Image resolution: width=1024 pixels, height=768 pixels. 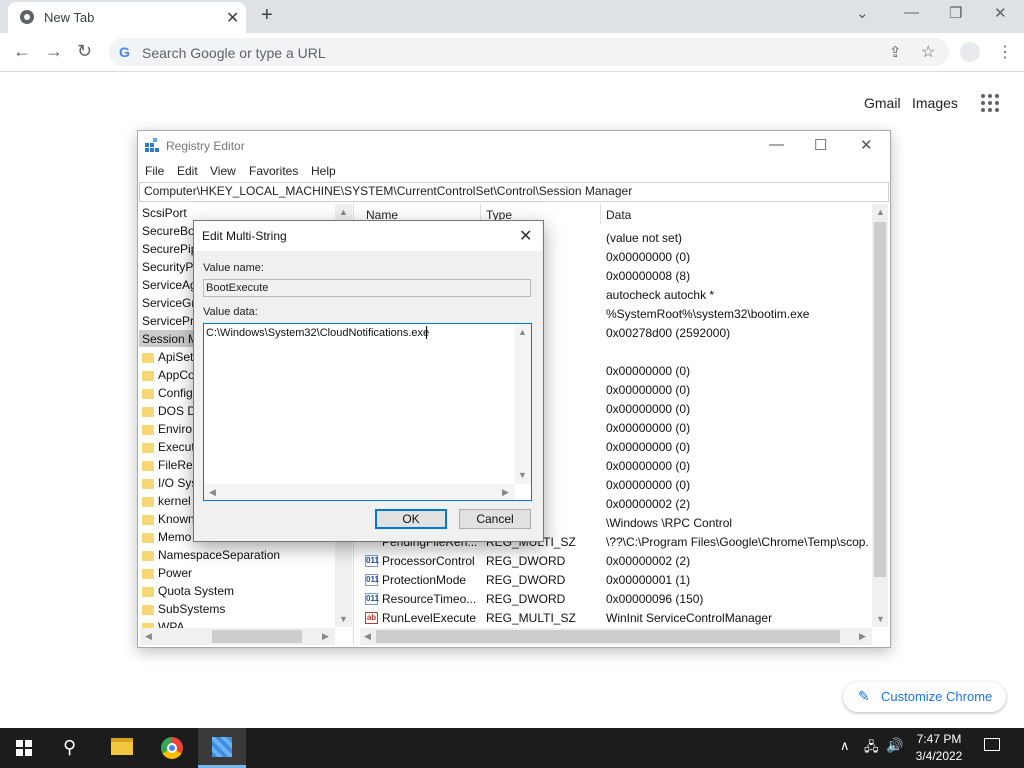 I want to click on tray-overflow-icon: ∧, so click(x=845, y=746).